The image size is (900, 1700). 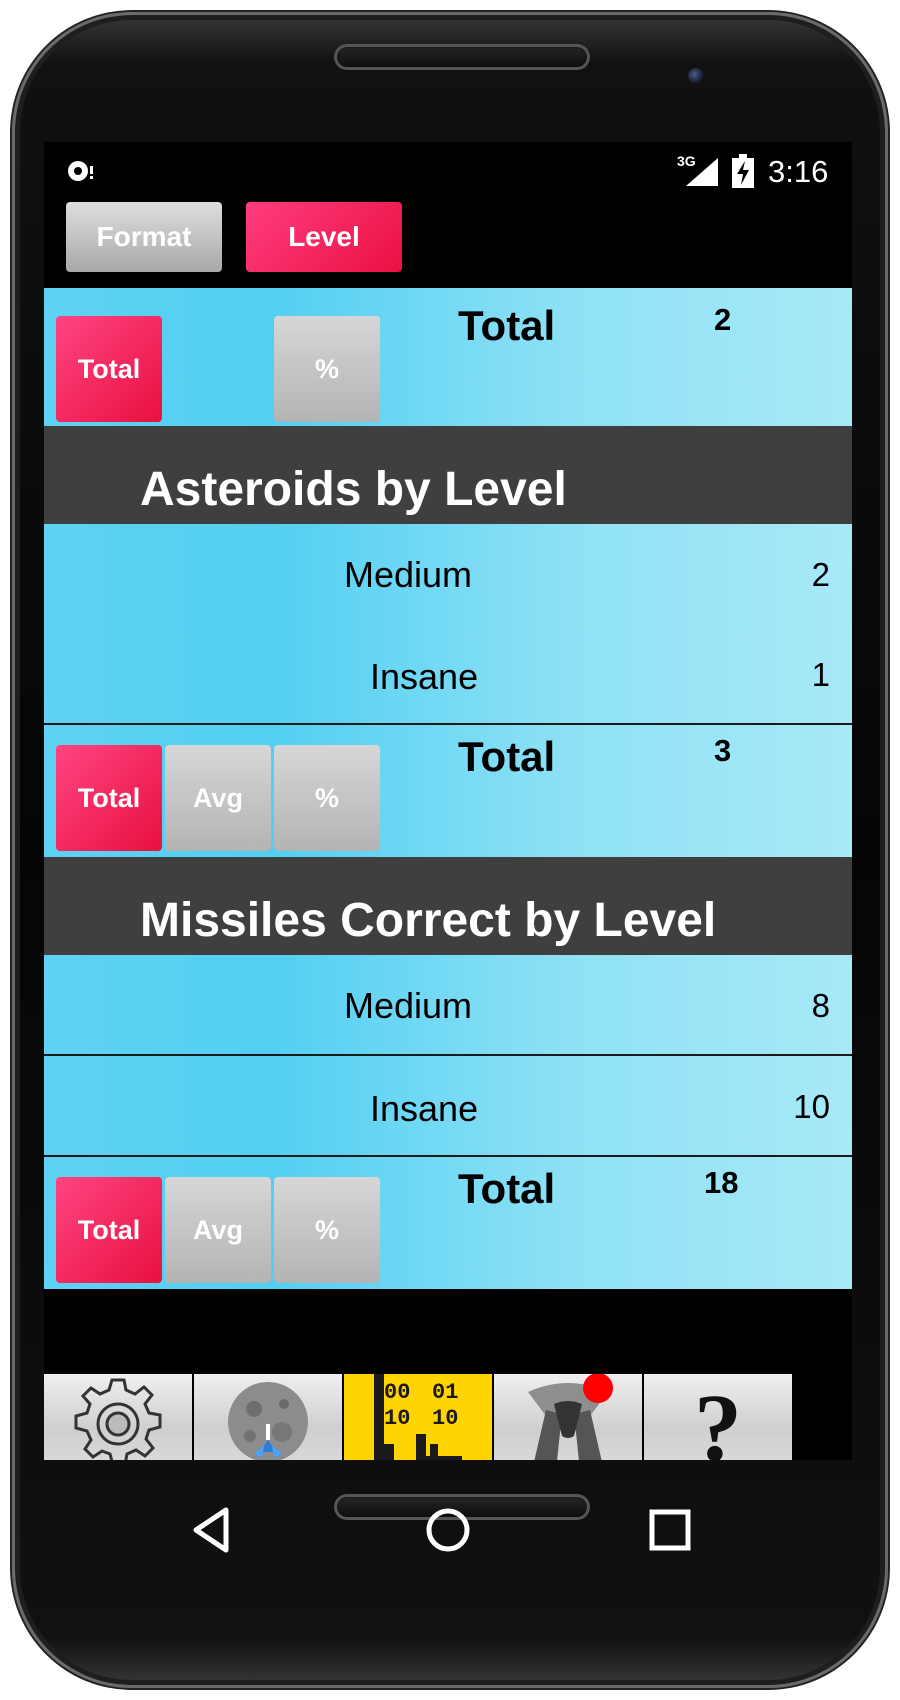 I want to click on settings-button, so click(x=119, y=1417).